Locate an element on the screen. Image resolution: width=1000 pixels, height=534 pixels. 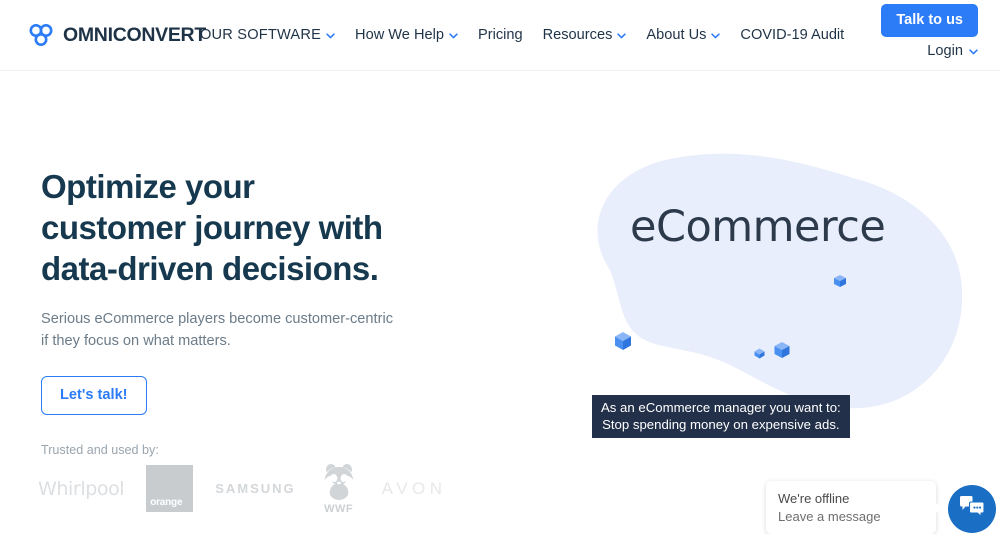
logo: OMNICONVERT is located at coordinates (117, 35).